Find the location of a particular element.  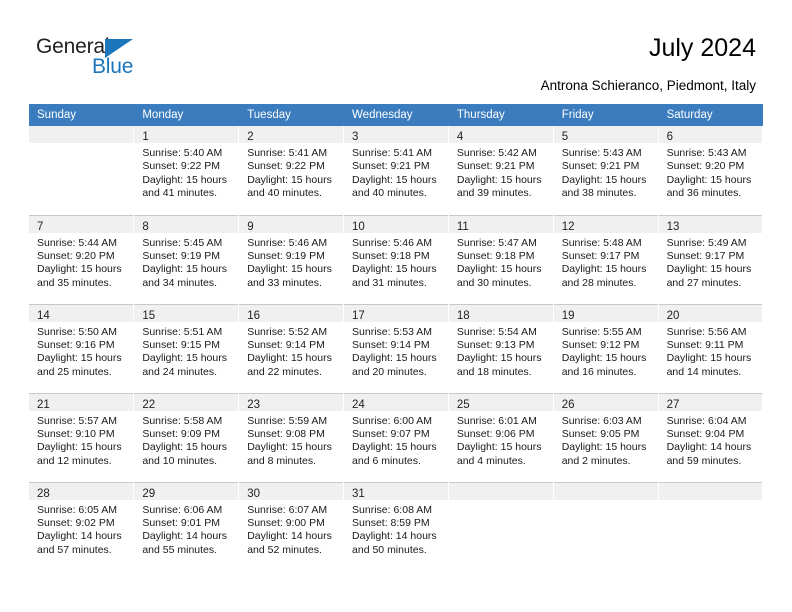

day-detail-line: and 24 minutes. is located at coordinates (180, 371).